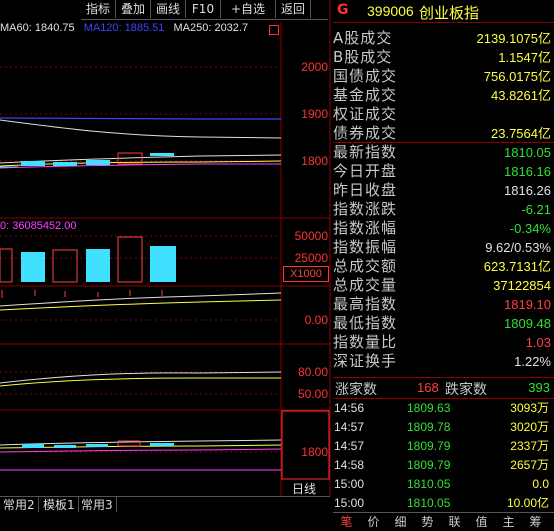  Describe the element at coordinates (314, 452) in the screenshot. I see `lower-axis-label: 1800` at that location.